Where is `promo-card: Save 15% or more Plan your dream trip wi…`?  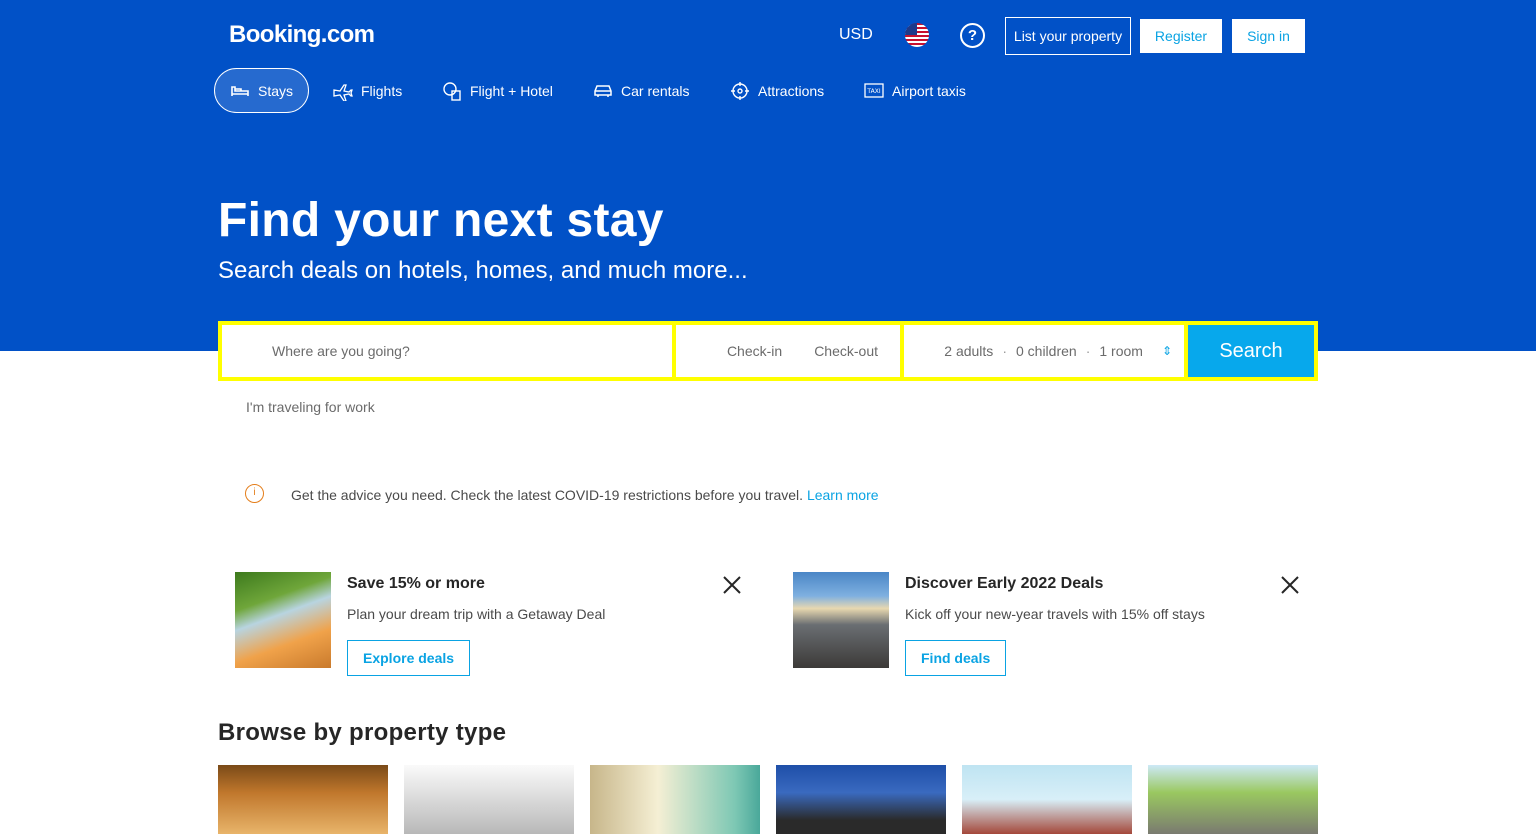 promo-card: Save 15% or more Plan your dream trip wi… is located at coordinates (495, 627).